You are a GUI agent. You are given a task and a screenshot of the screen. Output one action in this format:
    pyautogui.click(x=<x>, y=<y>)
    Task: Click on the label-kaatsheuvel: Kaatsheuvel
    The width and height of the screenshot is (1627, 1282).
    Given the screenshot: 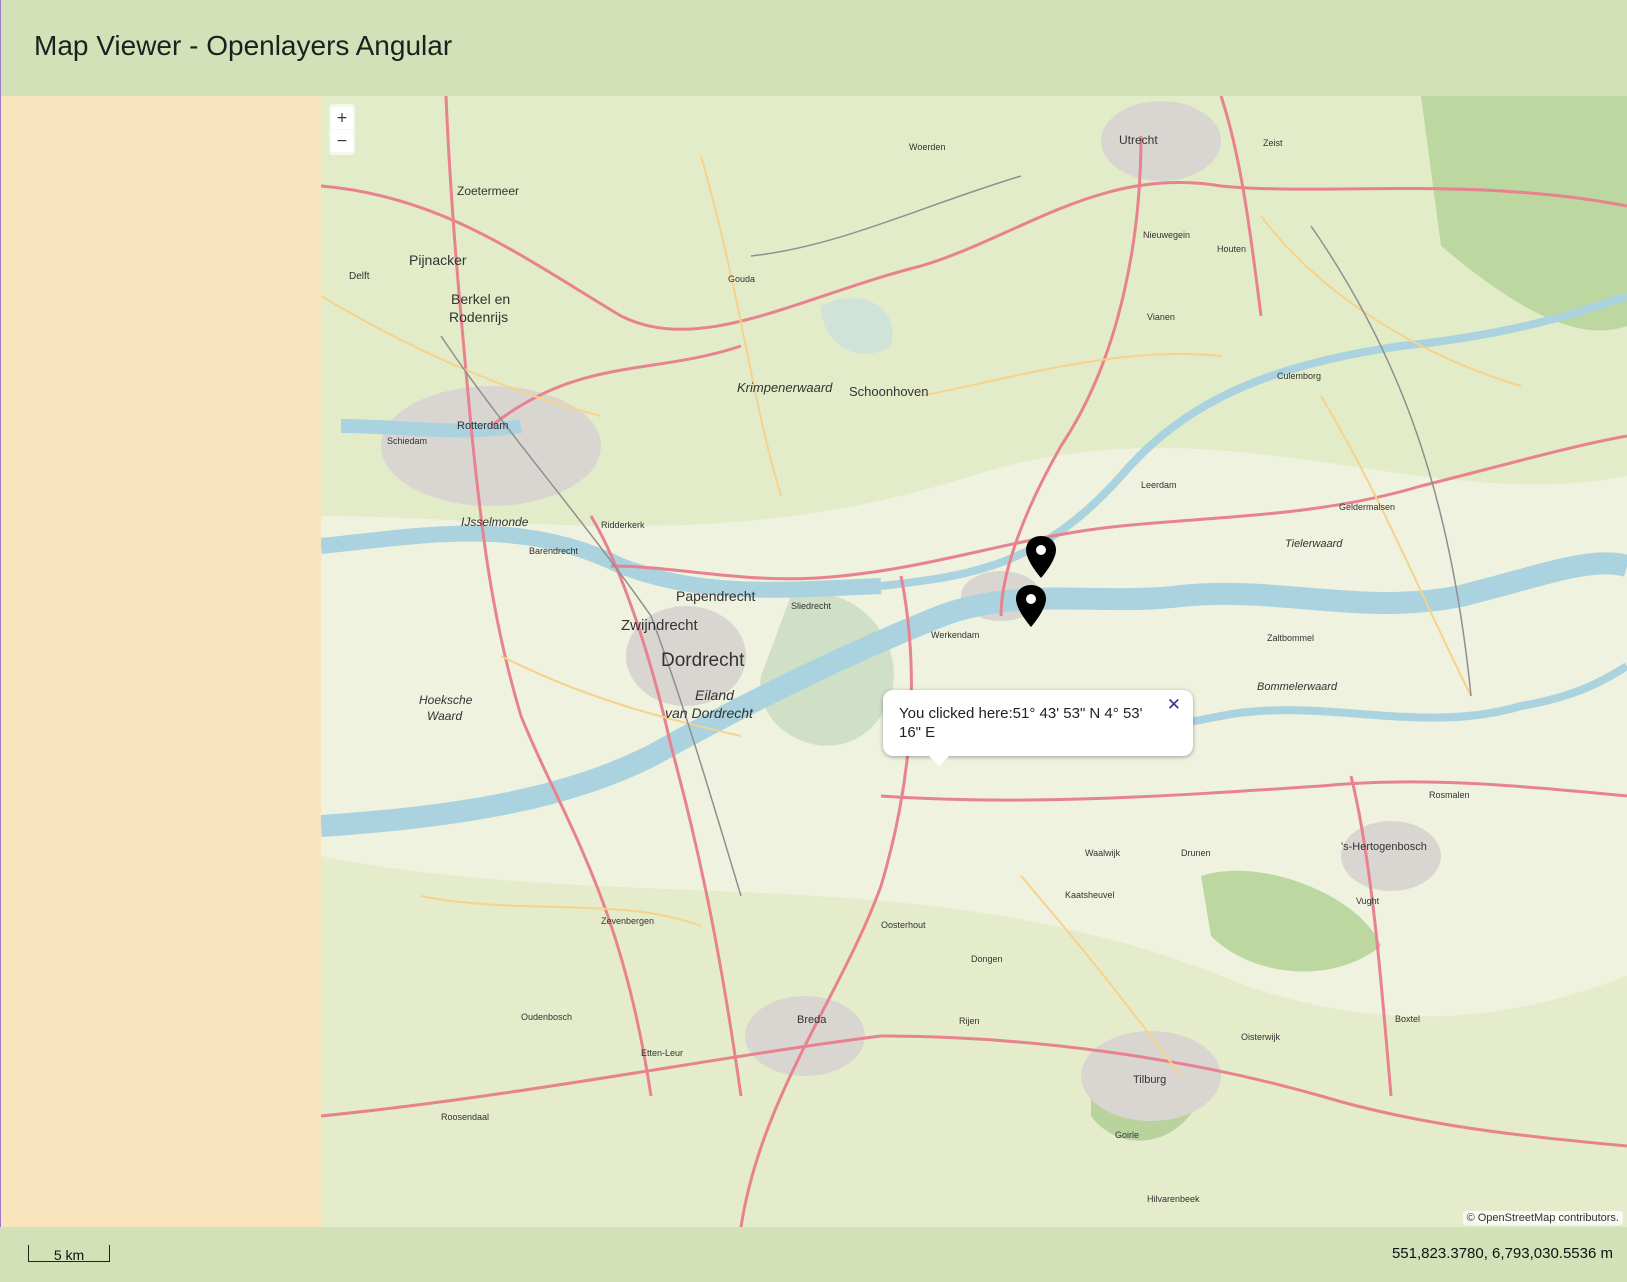 What is the action you would take?
    pyautogui.click(x=1090, y=895)
    